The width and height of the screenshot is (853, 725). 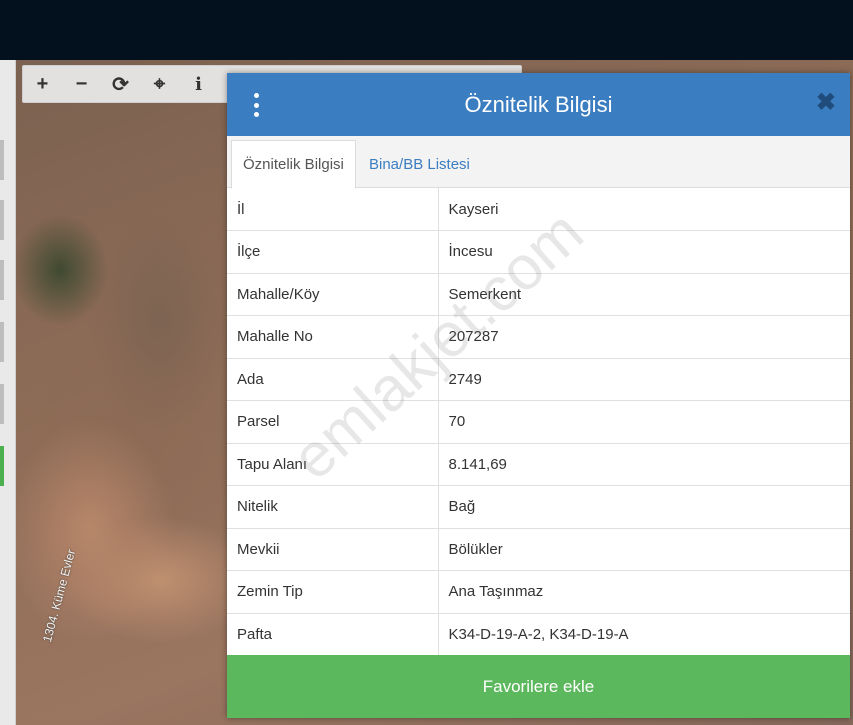 I want to click on side-tab-active, so click(x=2, y=466).